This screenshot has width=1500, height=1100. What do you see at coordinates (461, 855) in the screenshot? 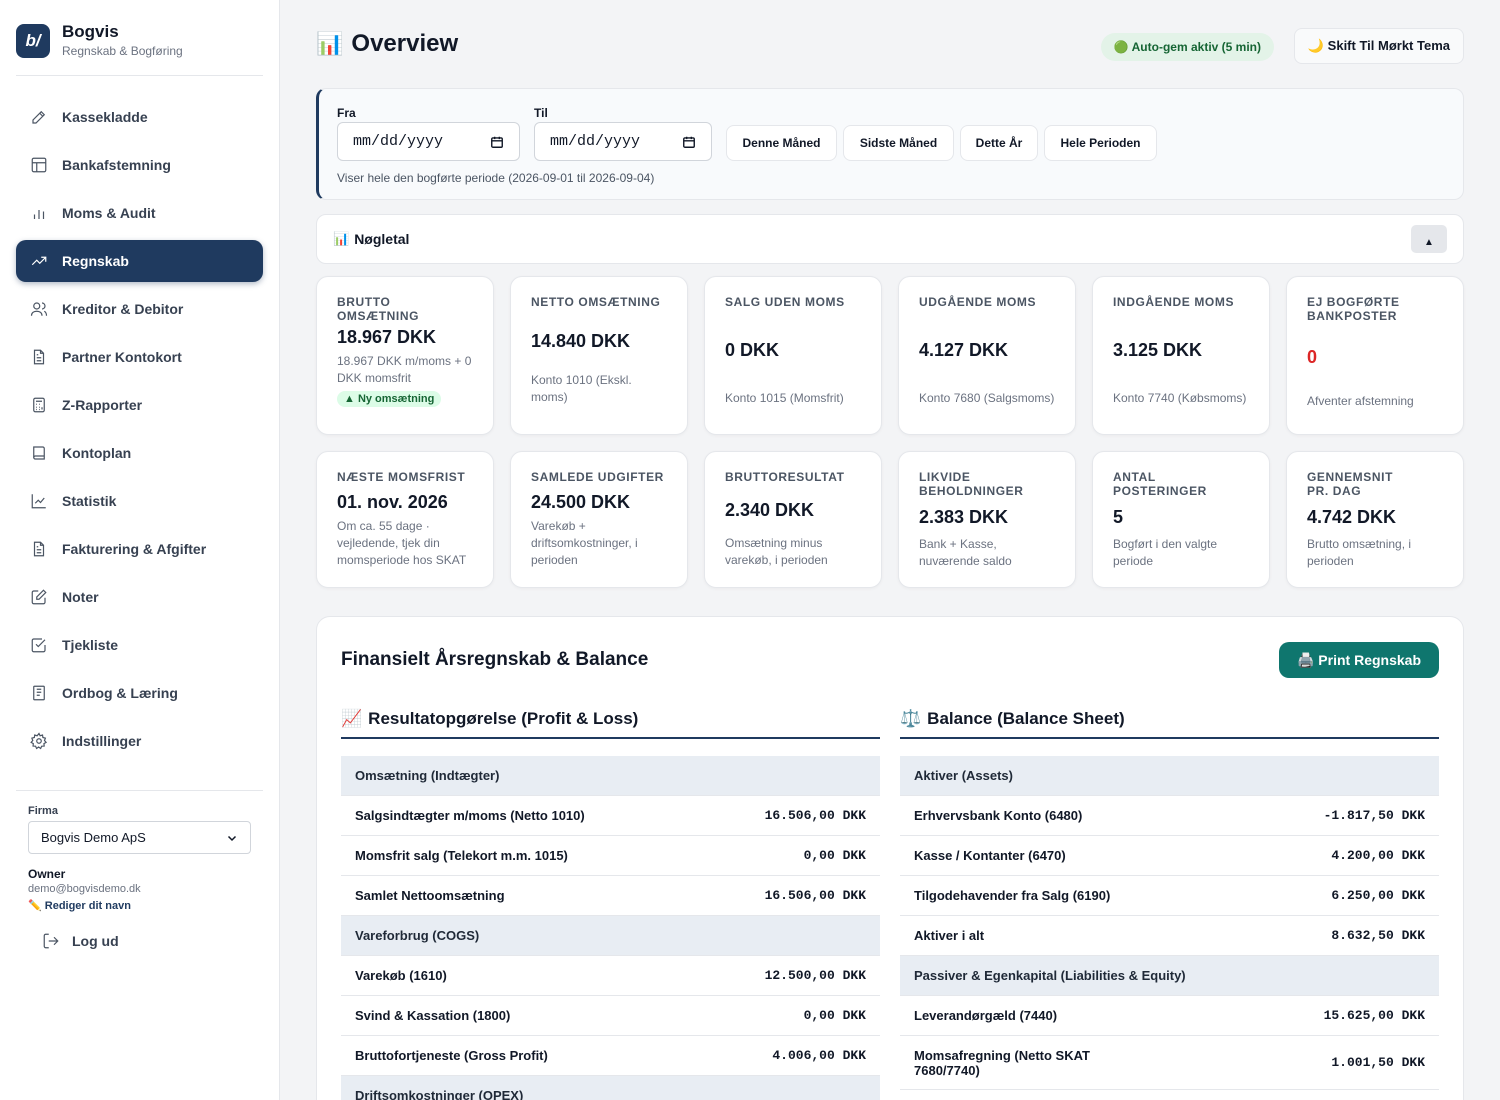
I see `row-label: Momsfrit salg (Telekort m.m. 1015)` at bounding box center [461, 855].